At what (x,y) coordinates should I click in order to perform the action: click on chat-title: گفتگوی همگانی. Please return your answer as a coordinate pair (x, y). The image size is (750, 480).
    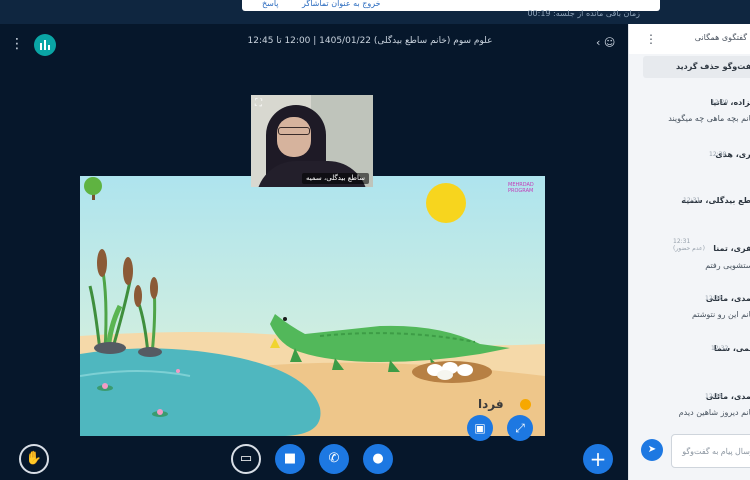
    Looking at the image, I should click on (720, 37).